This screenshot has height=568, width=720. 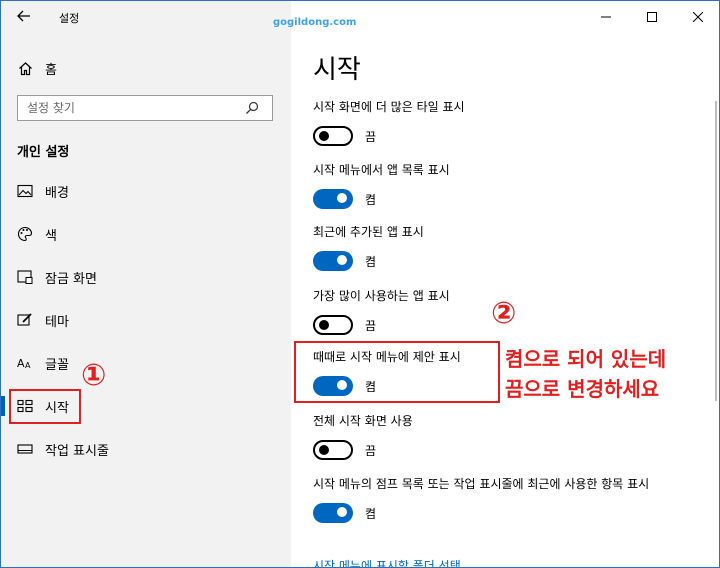 What do you see at coordinates (25, 68) in the screenshot?
I see `home-icon` at bounding box center [25, 68].